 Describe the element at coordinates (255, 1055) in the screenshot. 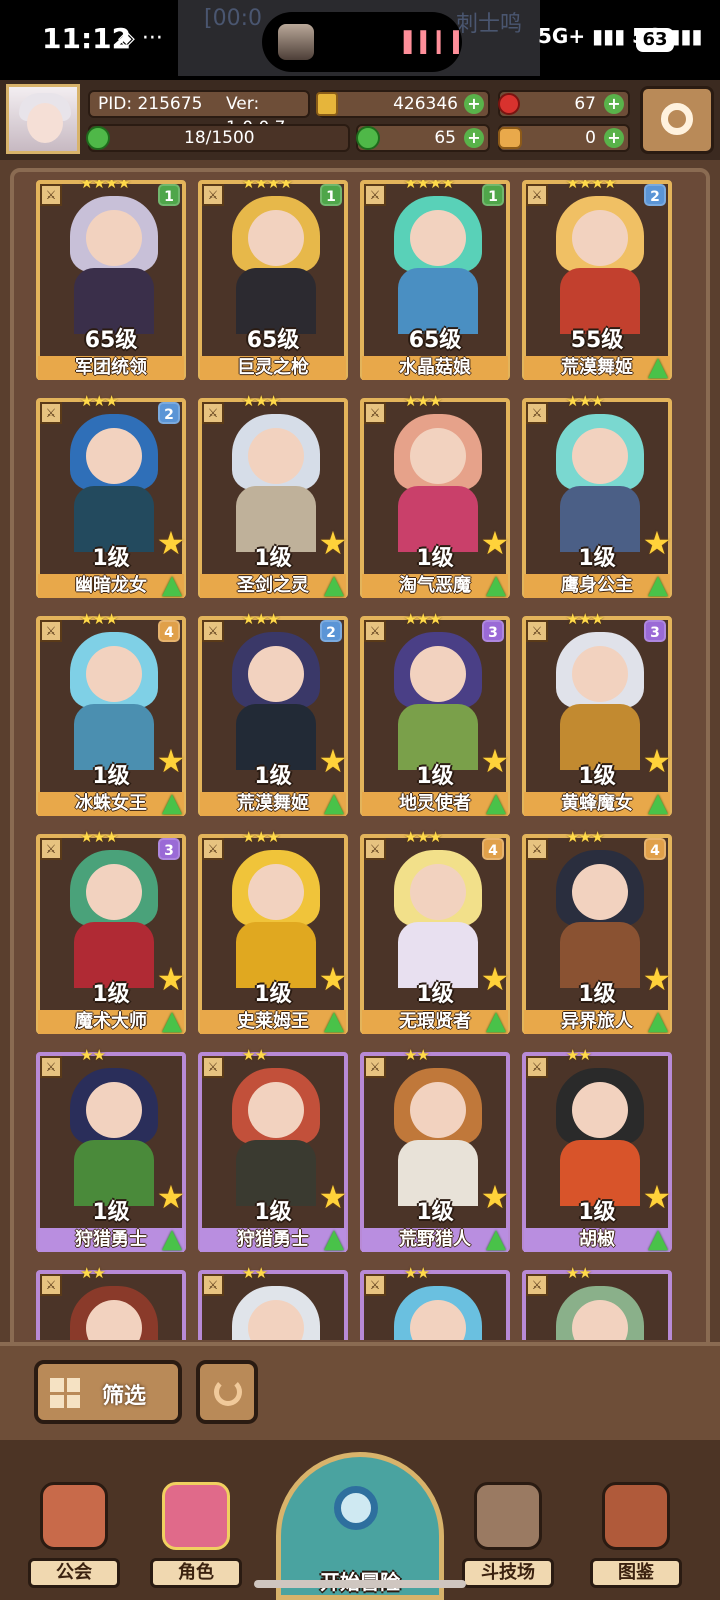

I see `rarity-stars: ★★` at that location.